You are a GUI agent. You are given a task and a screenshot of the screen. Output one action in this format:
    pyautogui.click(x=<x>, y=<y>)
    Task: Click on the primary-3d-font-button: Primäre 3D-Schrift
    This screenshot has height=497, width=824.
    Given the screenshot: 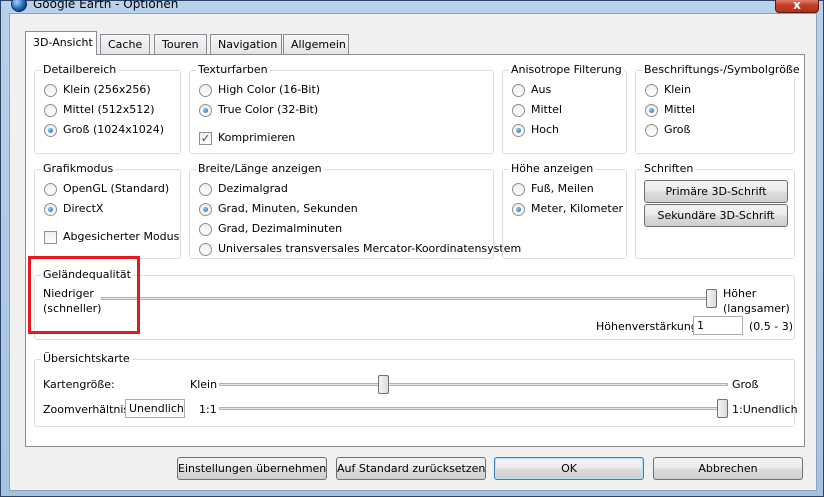 What is the action you would take?
    pyautogui.click(x=716, y=191)
    